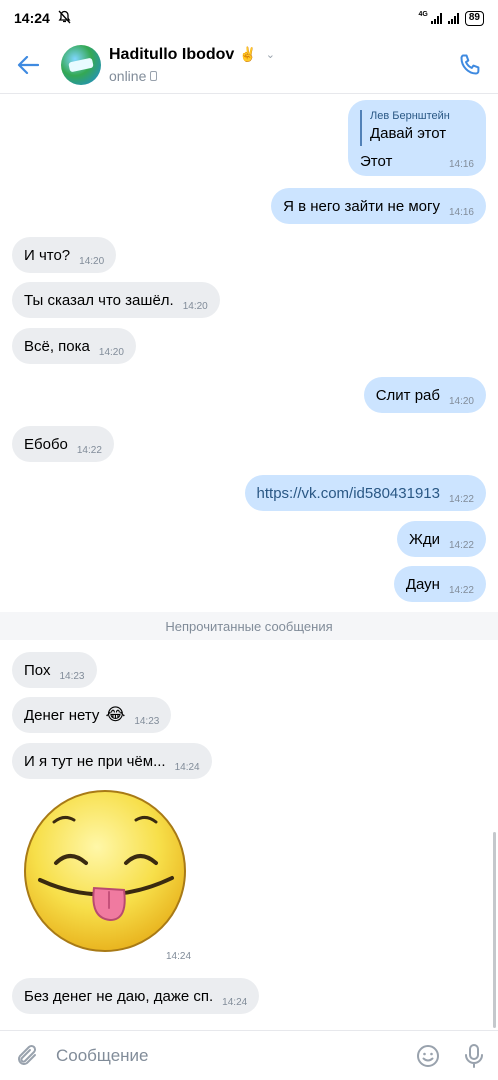 This screenshot has width=498, height=1080. What do you see at coordinates (249, 626) in the screenshot?
I see `unread-divider: Непрочитанные сообщения` at bounding box center [249, 626].